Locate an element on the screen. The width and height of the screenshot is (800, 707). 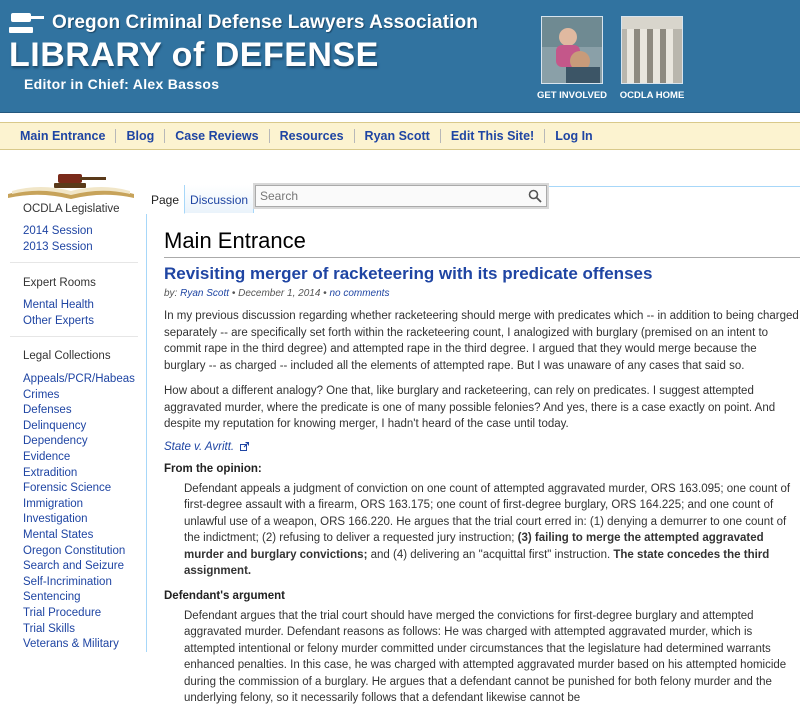
case-link-line: State v. Avritt. is located at coordinates (482, 447).